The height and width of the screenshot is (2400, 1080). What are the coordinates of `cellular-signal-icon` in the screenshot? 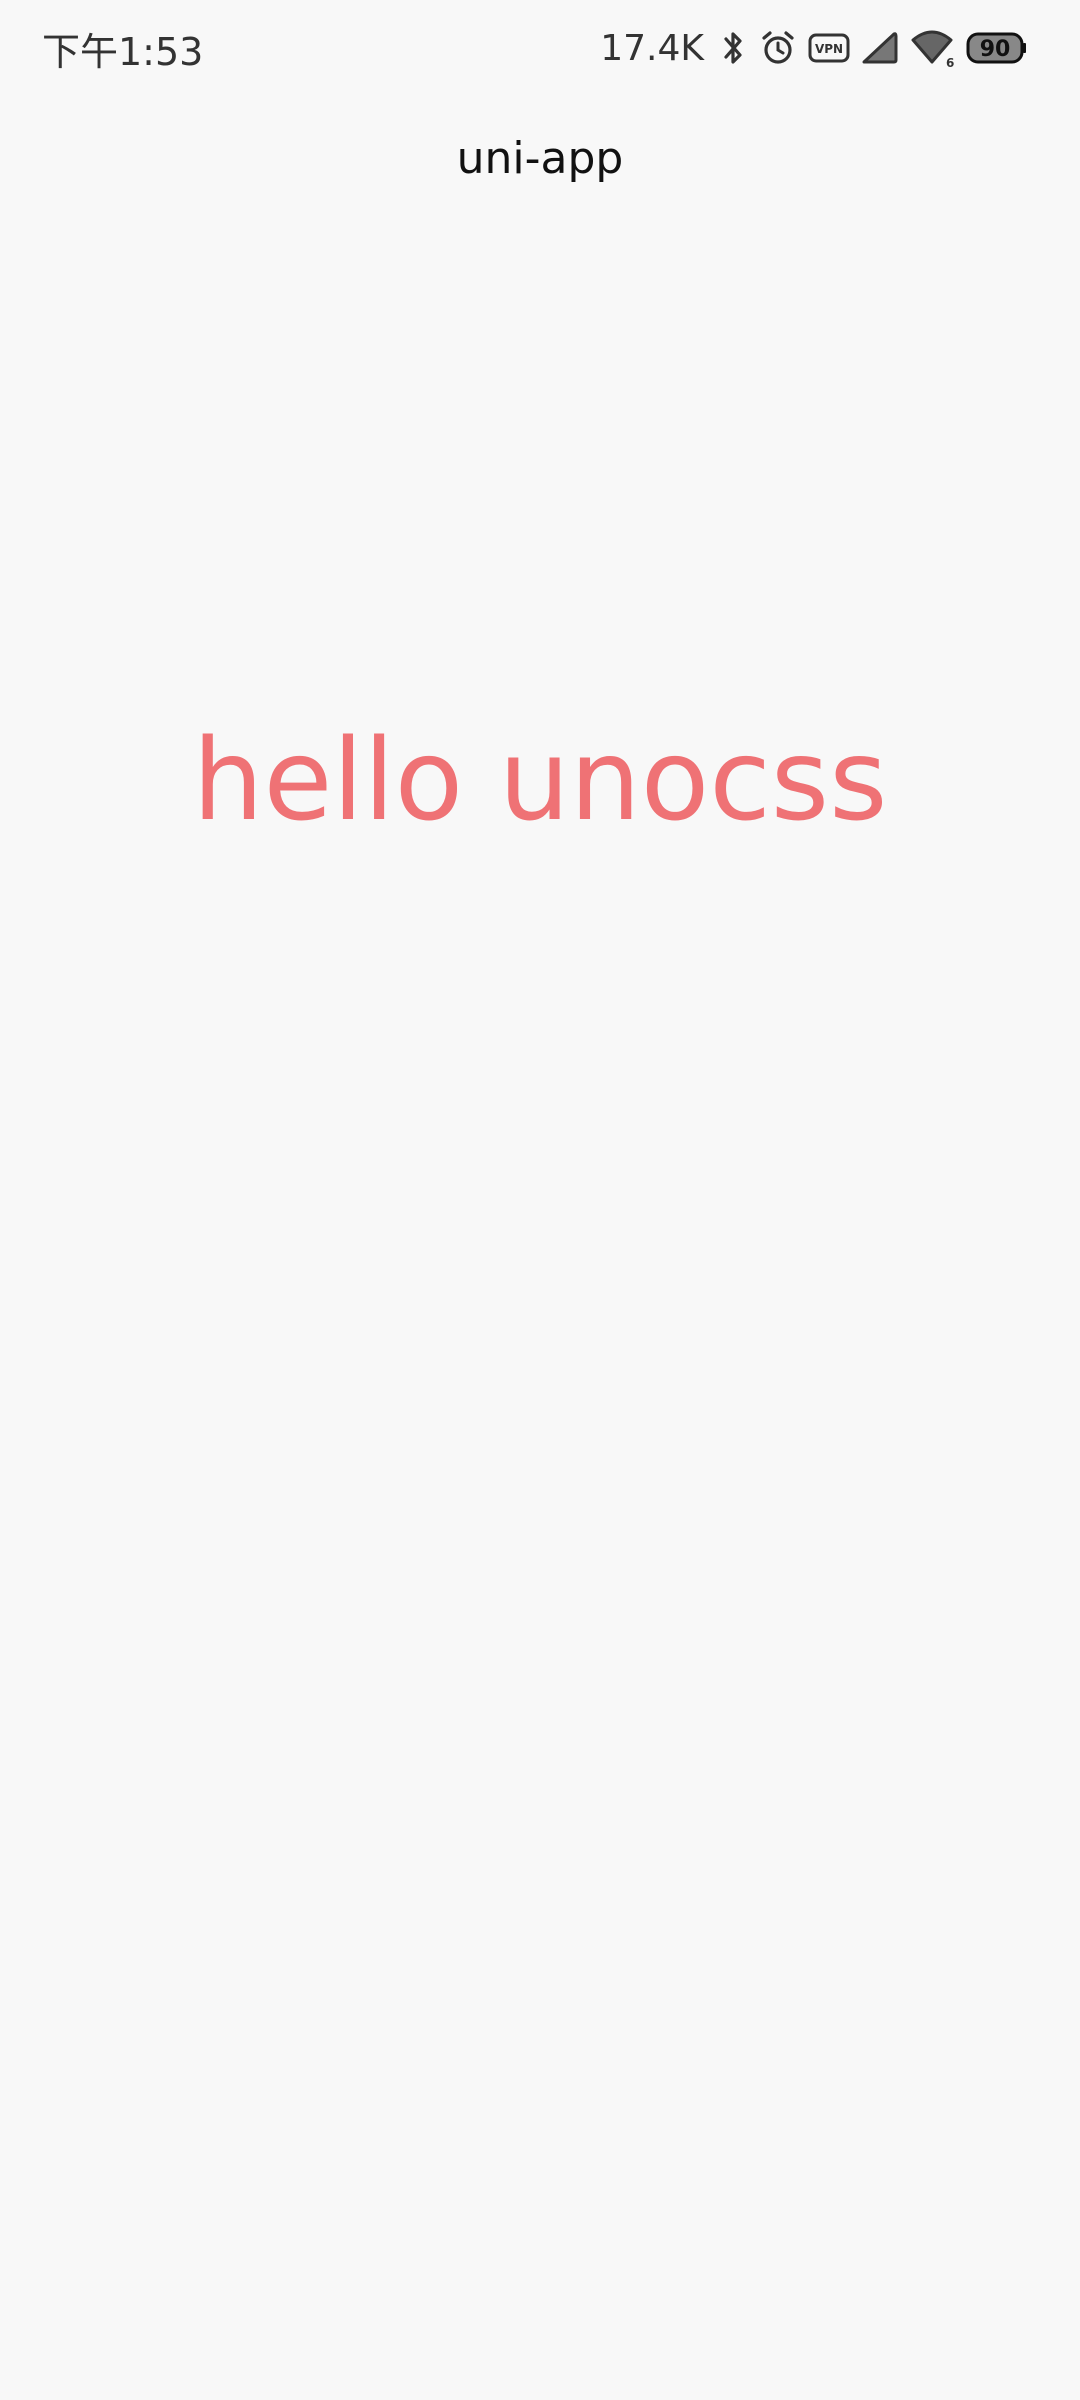 It's located at (880, 48).